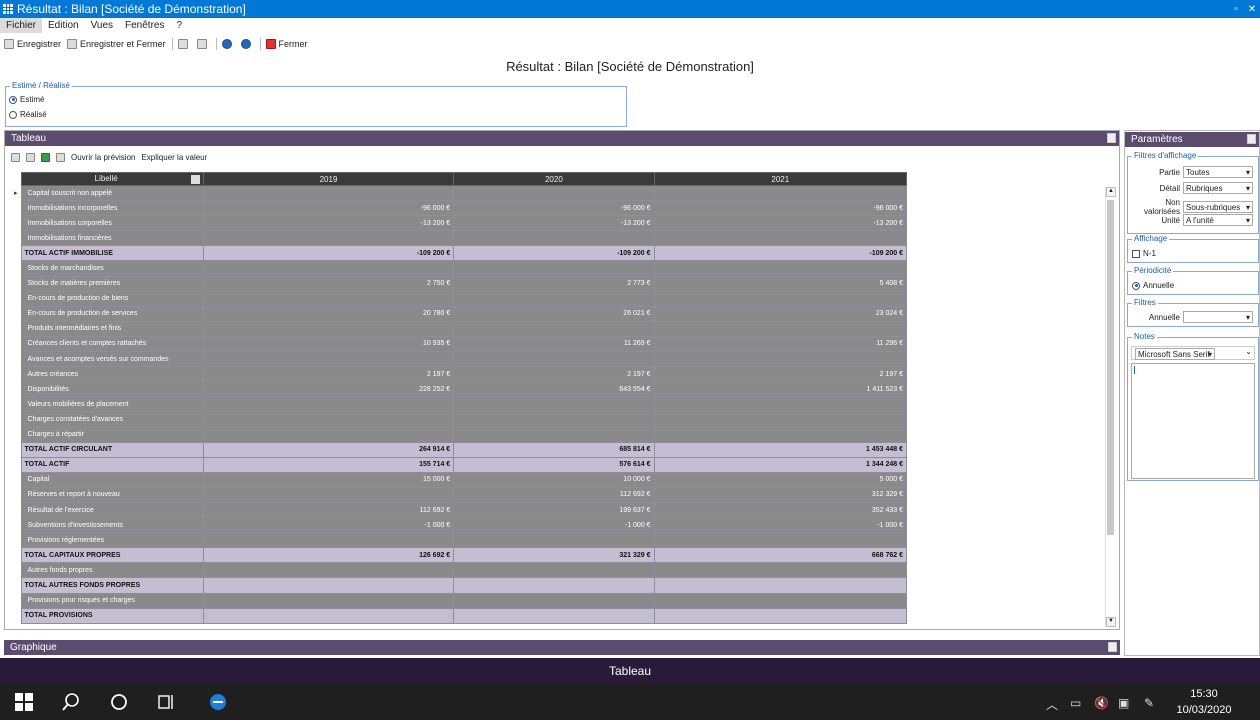  Describe the element at coordinates (112, 540) in the screenshot. I see `row-label: Provisions réglementées` at that location.